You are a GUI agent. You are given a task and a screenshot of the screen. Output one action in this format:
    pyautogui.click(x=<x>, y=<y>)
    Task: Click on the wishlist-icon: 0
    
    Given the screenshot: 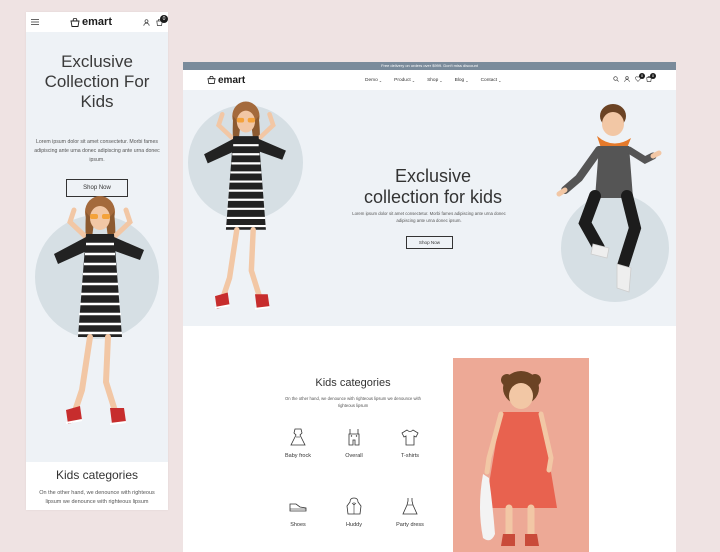 What is the action you would take?
    pyautogui.click(x=640, y=77)
    